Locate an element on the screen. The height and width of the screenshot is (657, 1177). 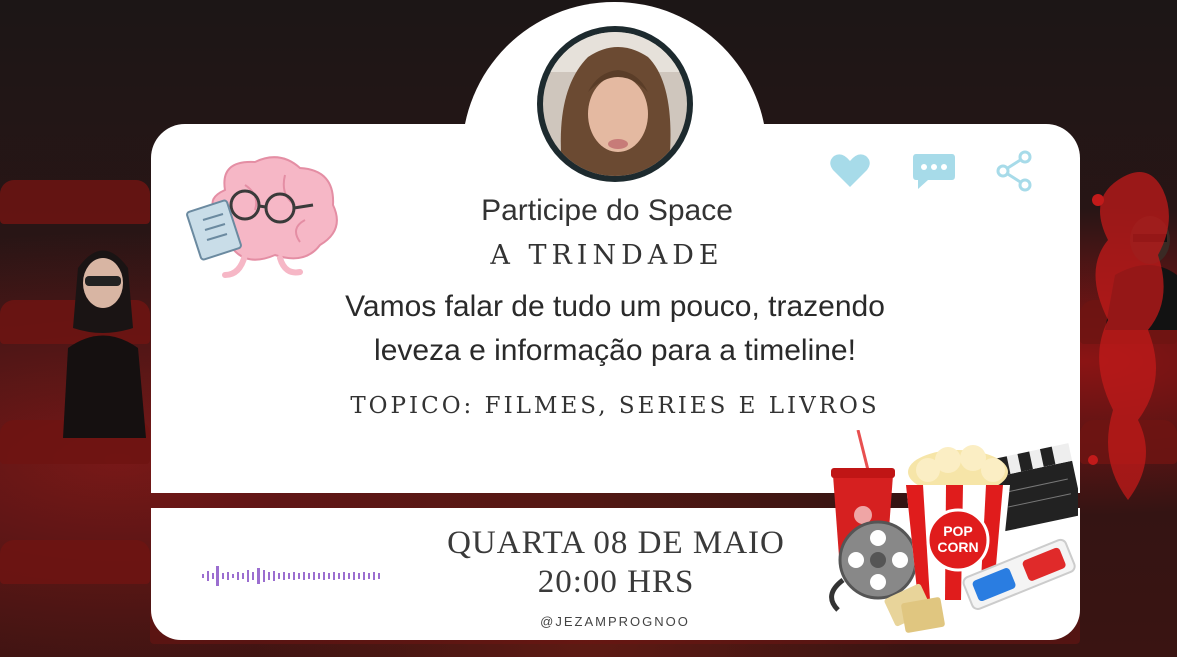
audio-wave-icon is located at coordinates (291, 576).